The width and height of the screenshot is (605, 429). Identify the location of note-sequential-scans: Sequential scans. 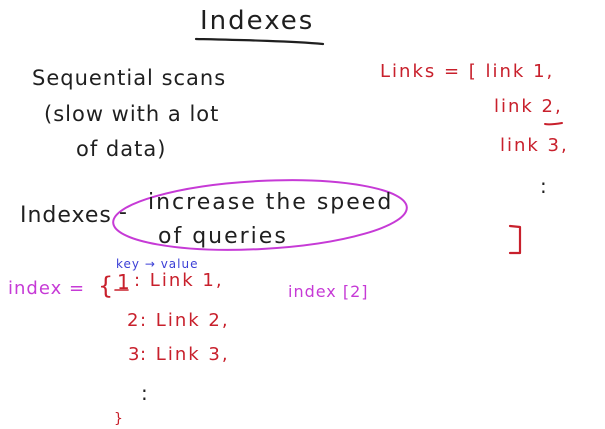
(129, 78).